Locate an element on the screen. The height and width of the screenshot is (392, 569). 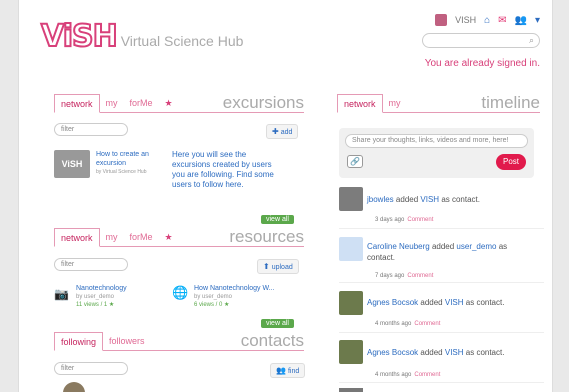
resources-section: network my forMe ★ resources is located at coordinates (179, 237).